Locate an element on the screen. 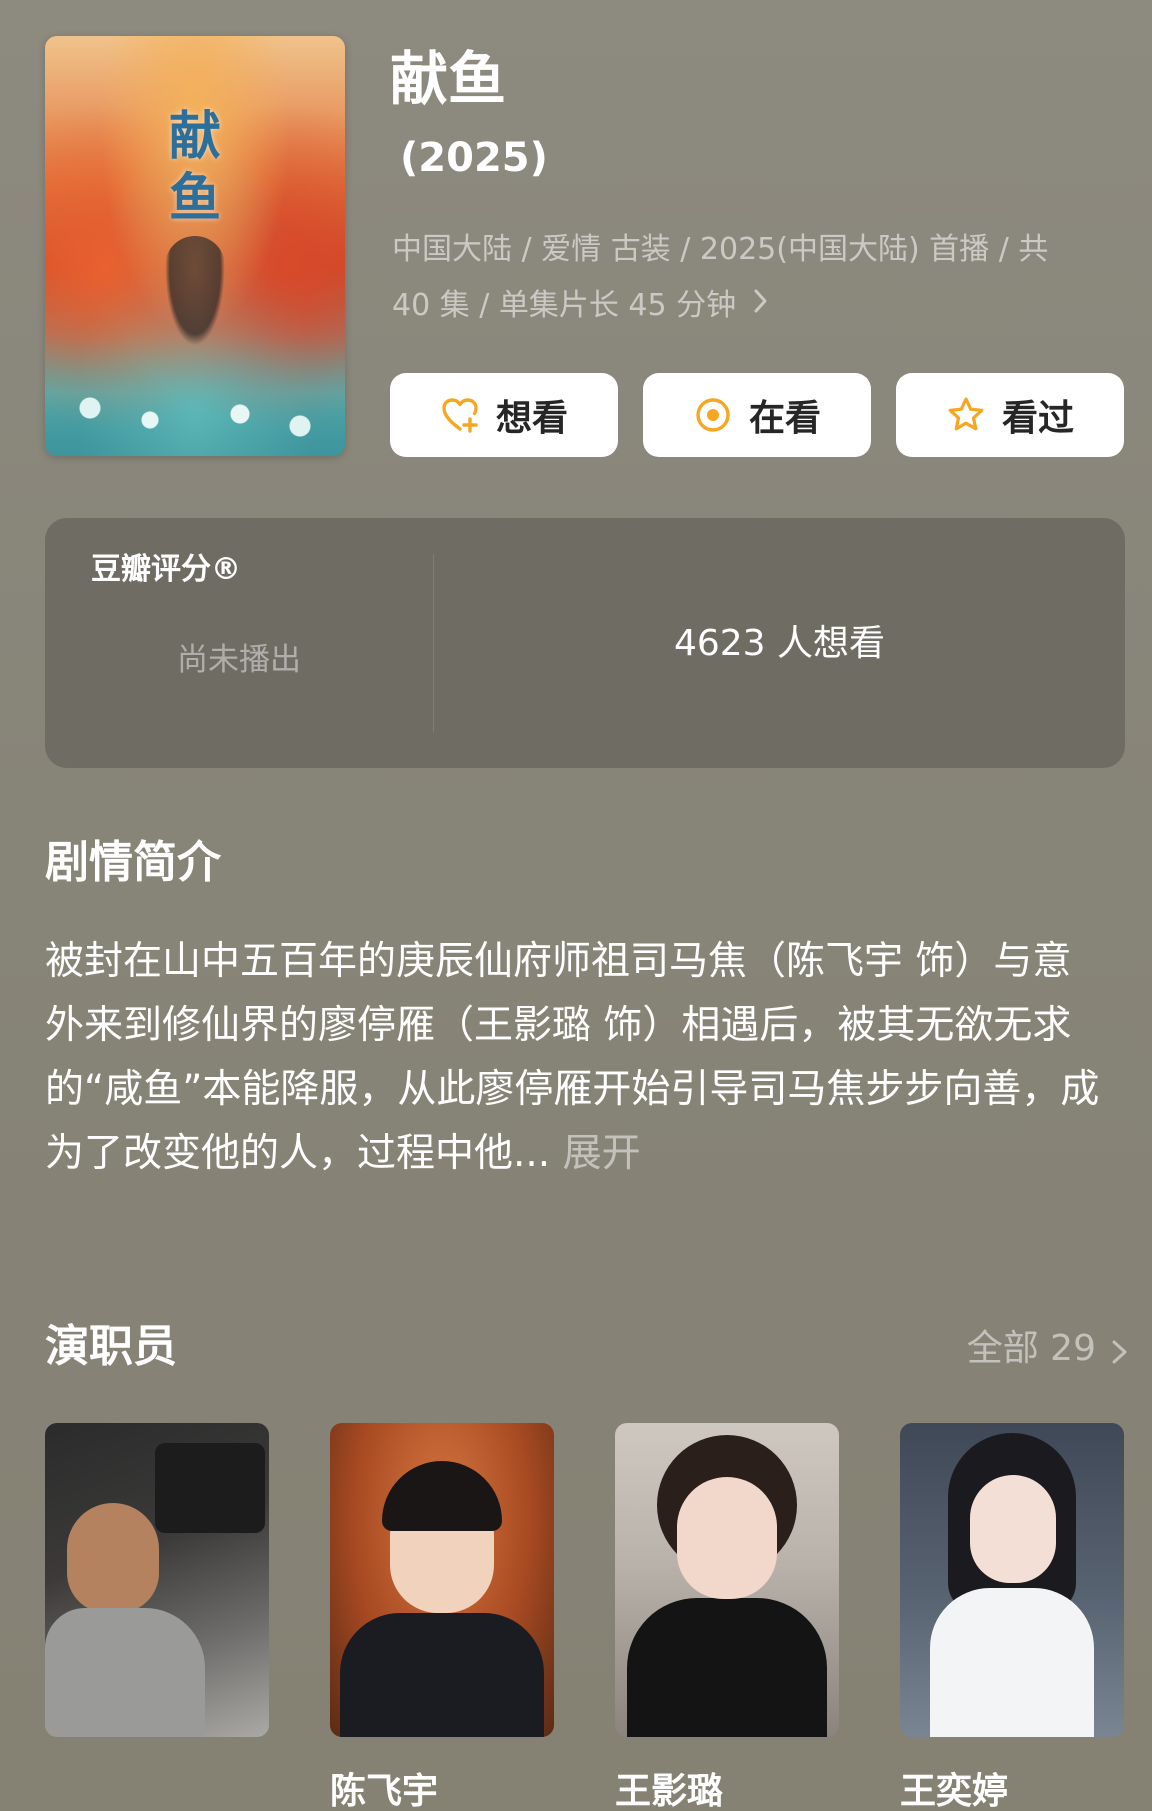 Image resolution: width=1152 pixels, height=1811 pixels. star-icon is located at coordinates (966, 415).